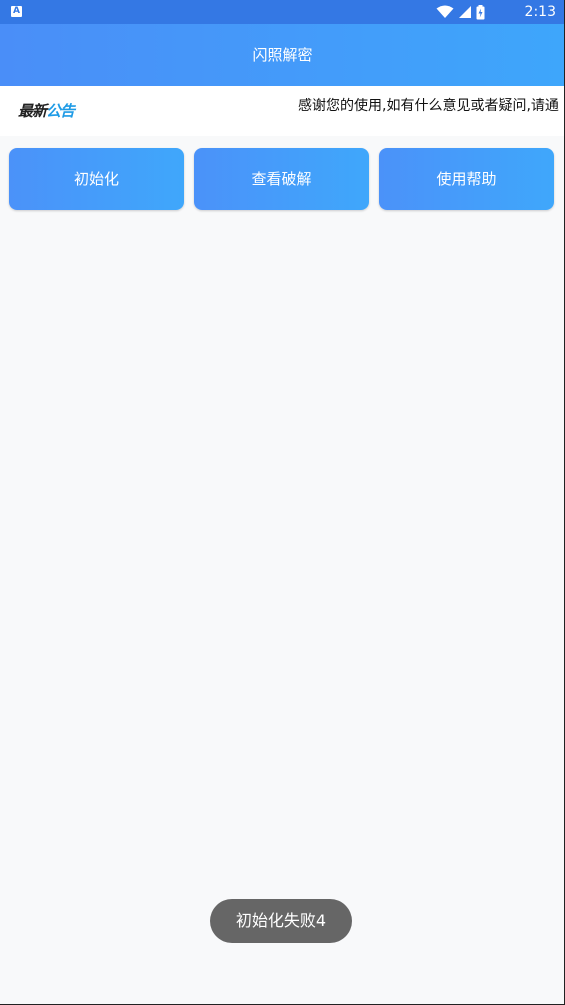 The image size is (565, 1005). What do you see at coordinates (32, 111) in the screenshot?
I see `notice-logo-part1: 最新` at bounding box center [32, 111].